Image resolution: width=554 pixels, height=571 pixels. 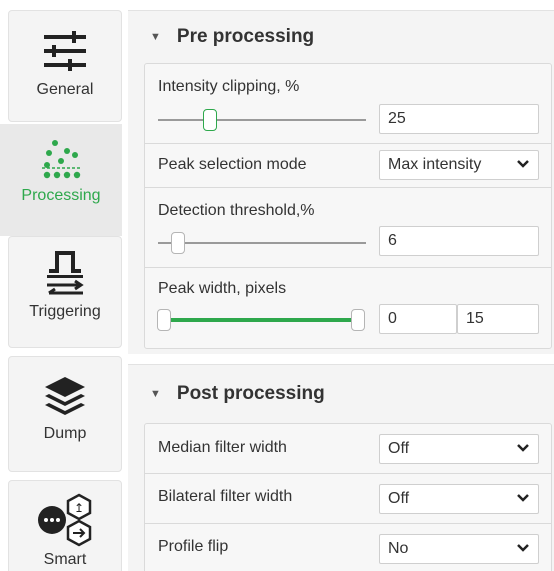 What do you see at coordinates (193, 546) in the screenshot?
I see `profile-flip-label: Profile flip` at bounding box center [193, 546].